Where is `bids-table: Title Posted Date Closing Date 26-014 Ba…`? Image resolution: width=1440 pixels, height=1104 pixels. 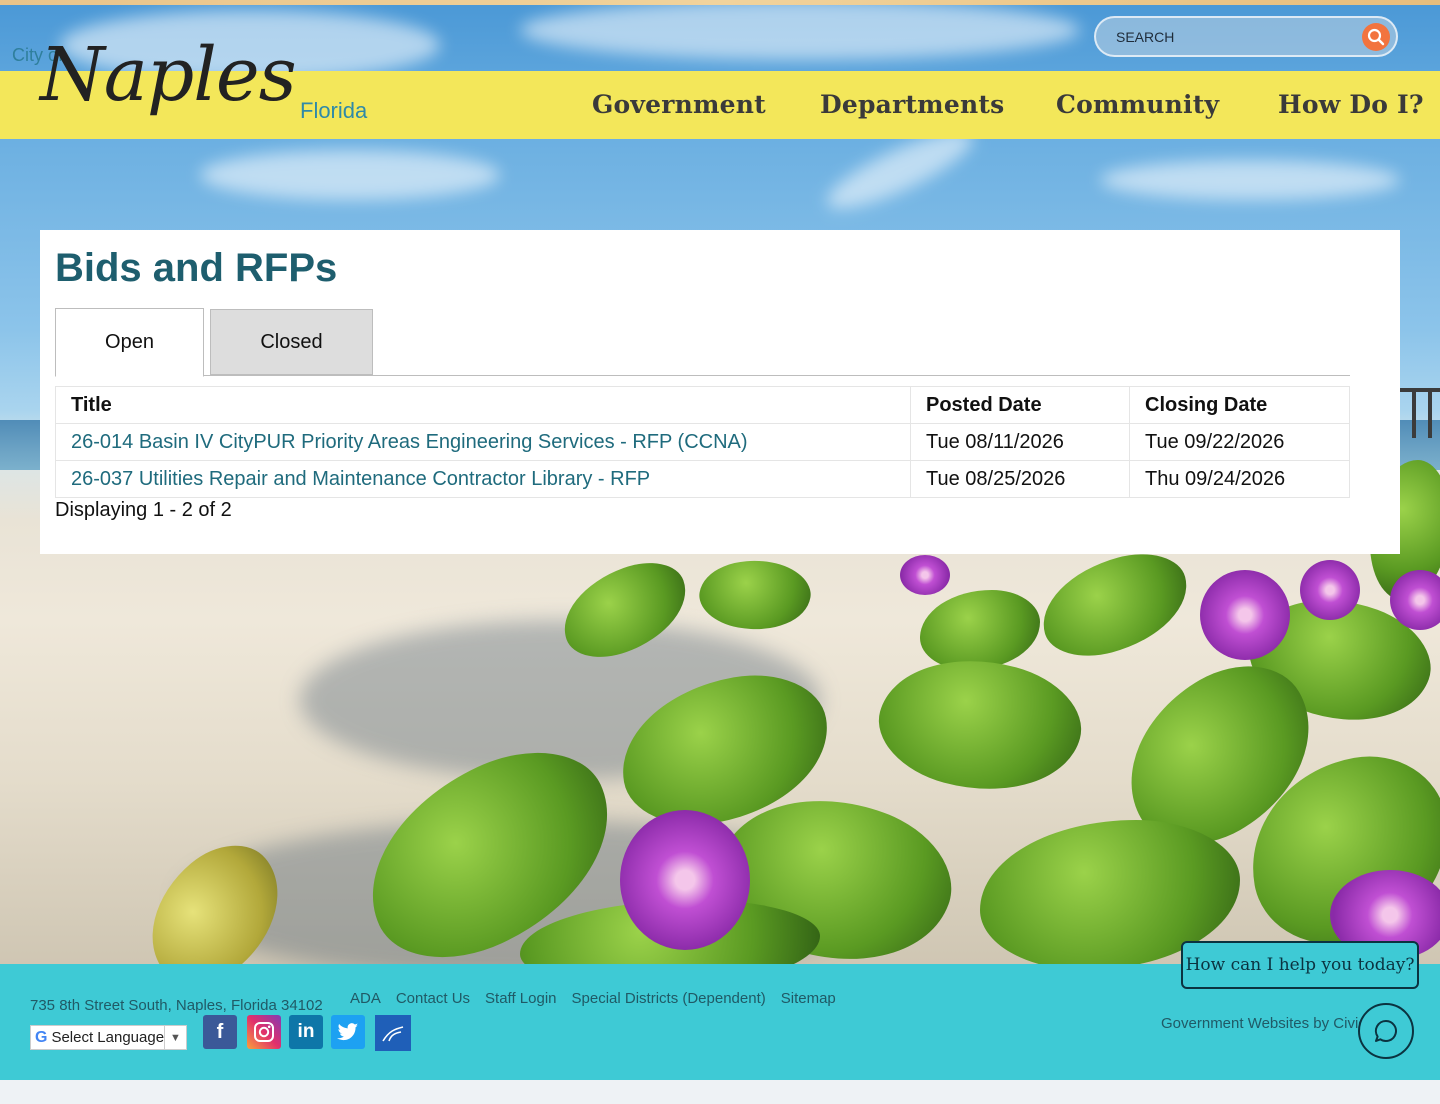
bids-table: Title Posted Date Closing Date 26-014 Ba… is located at coordinates (702, 442).